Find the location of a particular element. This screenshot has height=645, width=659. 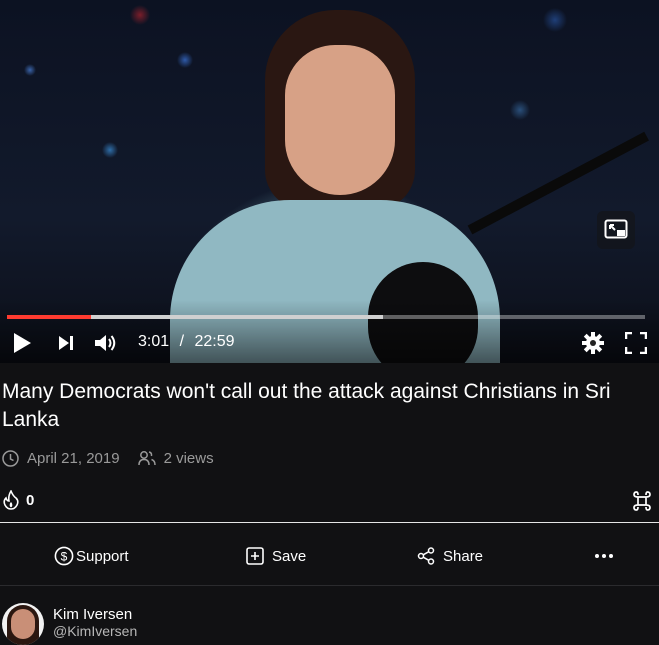

avatar-face is located at coordinates (23, 624).